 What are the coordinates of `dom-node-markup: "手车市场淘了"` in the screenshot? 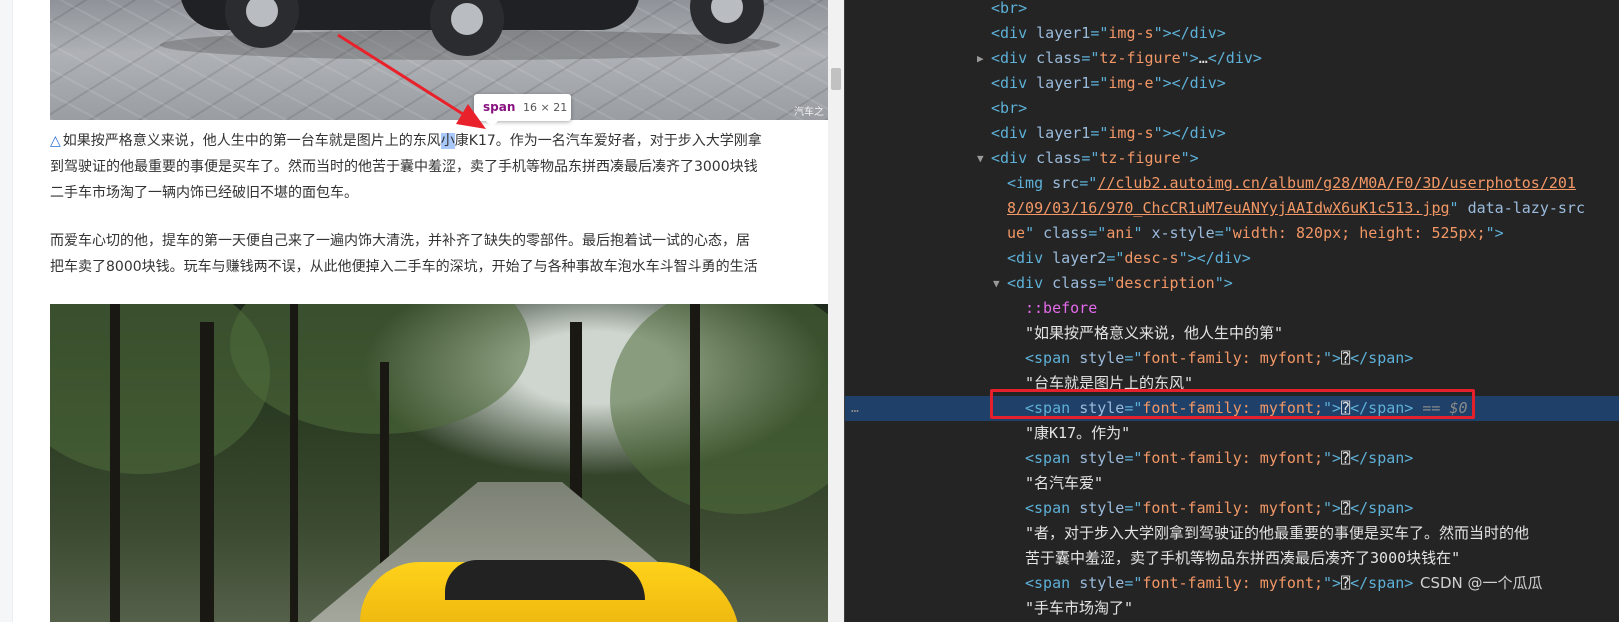 It's located at (1079, 608).